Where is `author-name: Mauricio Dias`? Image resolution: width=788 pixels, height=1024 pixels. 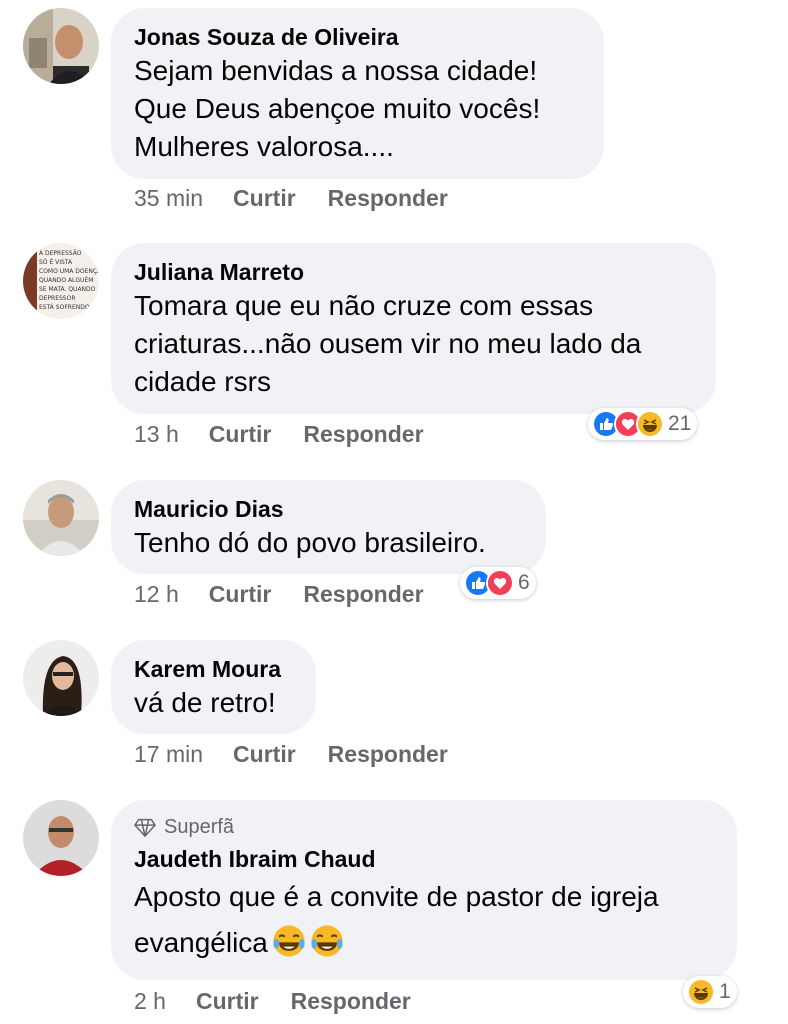
author-name: Mauricio Dias is located at coordinates (329, 509).